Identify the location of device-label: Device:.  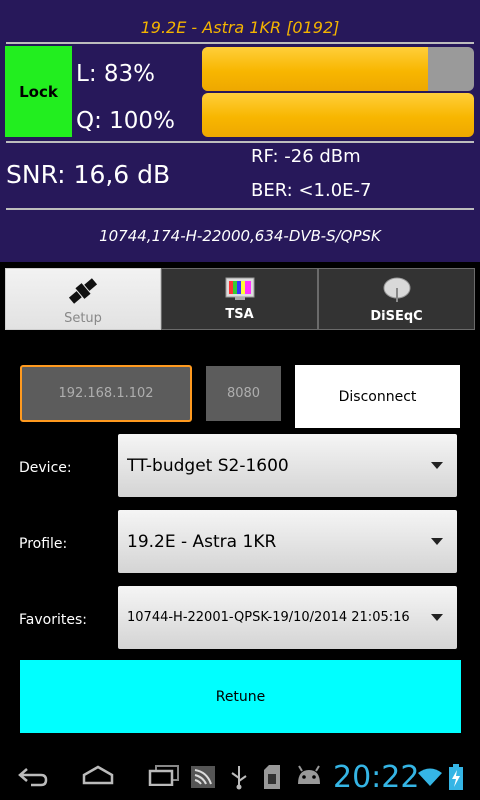
(45, 468).